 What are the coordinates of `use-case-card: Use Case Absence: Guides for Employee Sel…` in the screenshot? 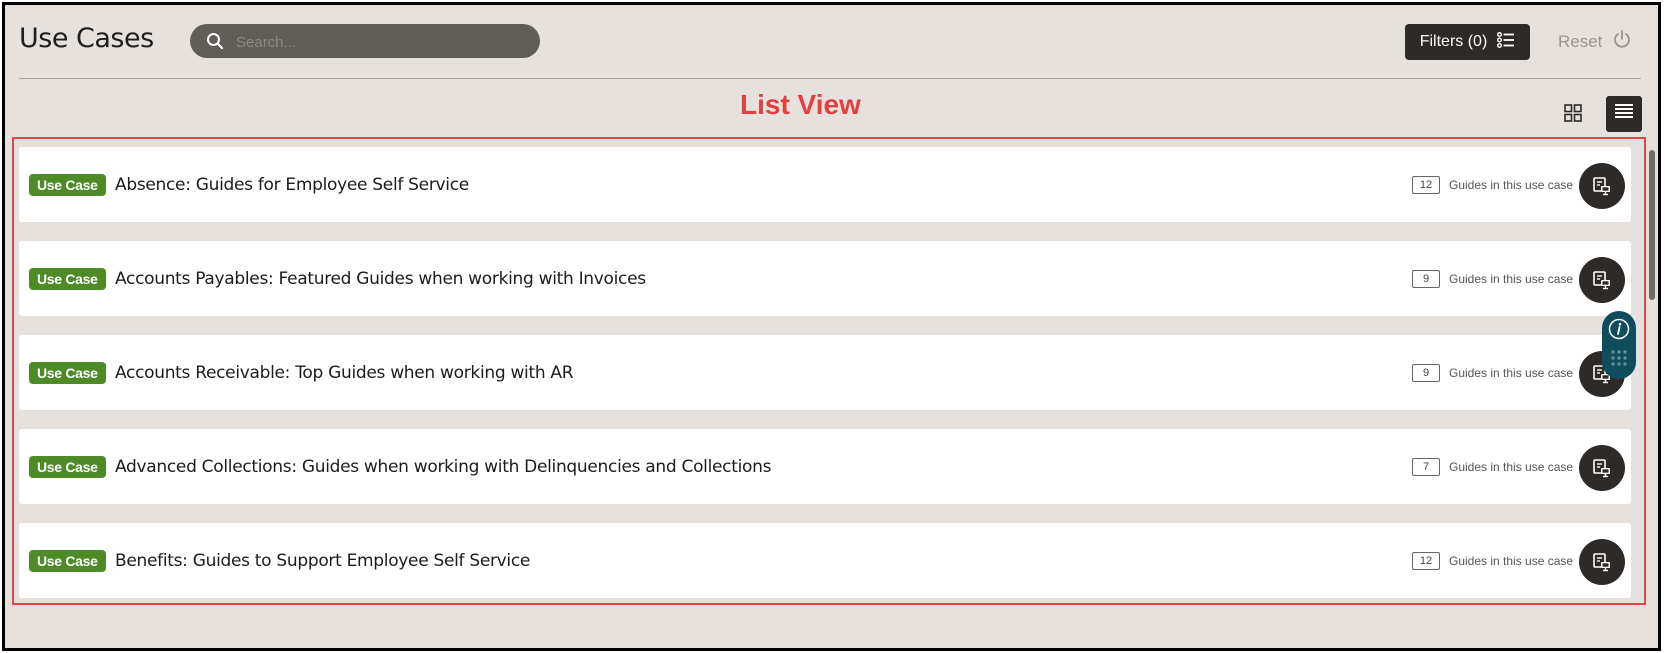 It's located at (825, 184).